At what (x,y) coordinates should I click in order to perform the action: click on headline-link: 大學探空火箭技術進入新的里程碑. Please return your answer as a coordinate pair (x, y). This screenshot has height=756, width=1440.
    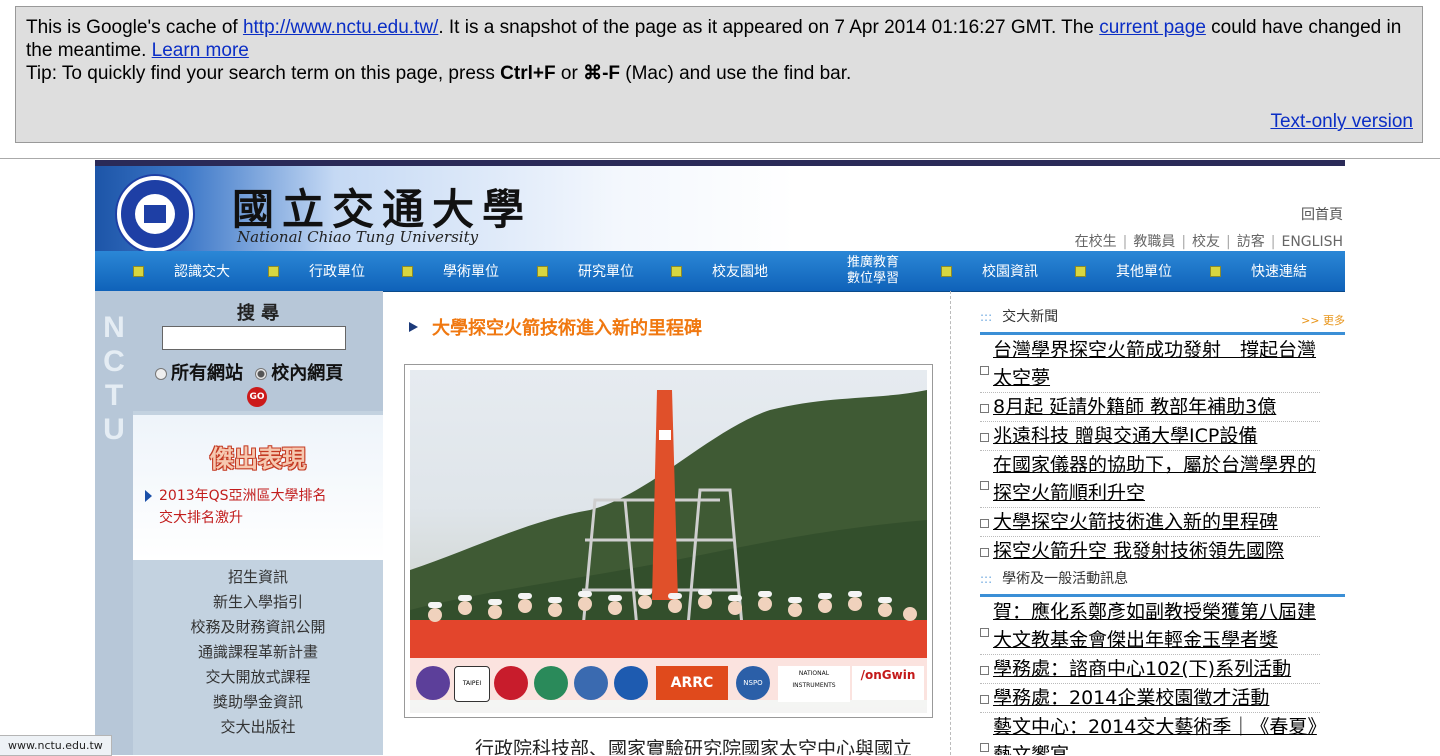
    Looking at the image, I should click on (555, 327).